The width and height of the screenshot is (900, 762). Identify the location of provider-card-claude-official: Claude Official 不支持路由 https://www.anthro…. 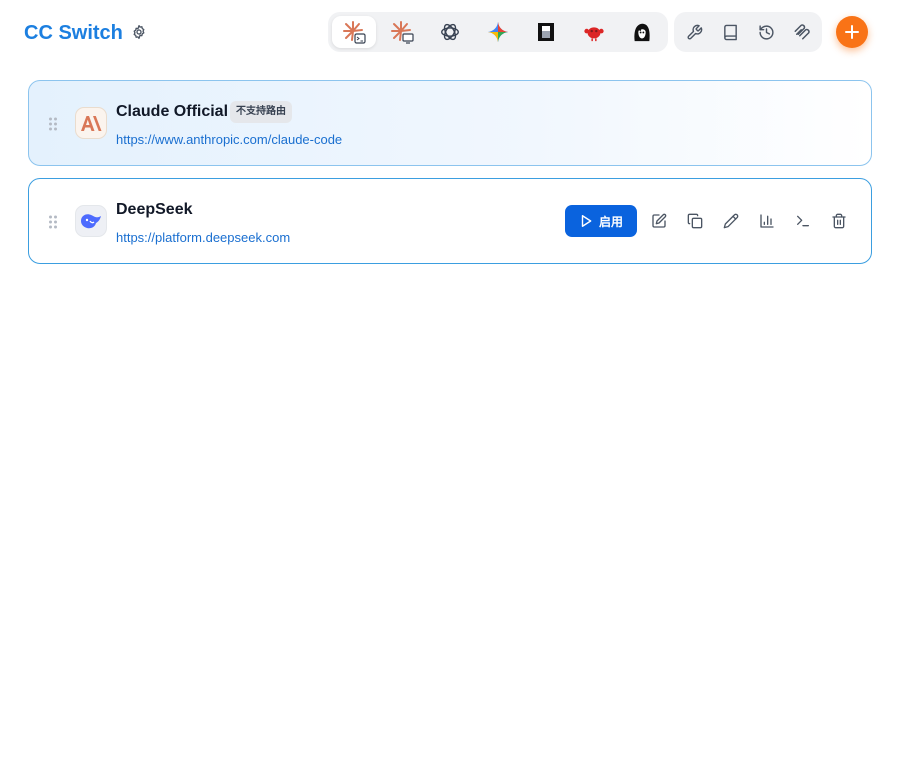
(450, 123).